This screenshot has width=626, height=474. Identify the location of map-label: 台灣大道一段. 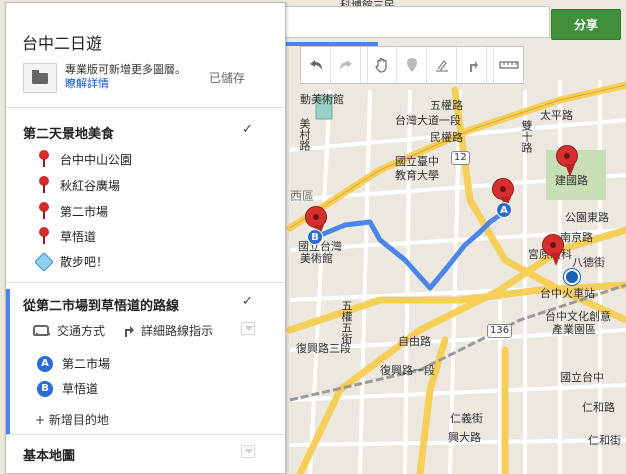
(428, 120).